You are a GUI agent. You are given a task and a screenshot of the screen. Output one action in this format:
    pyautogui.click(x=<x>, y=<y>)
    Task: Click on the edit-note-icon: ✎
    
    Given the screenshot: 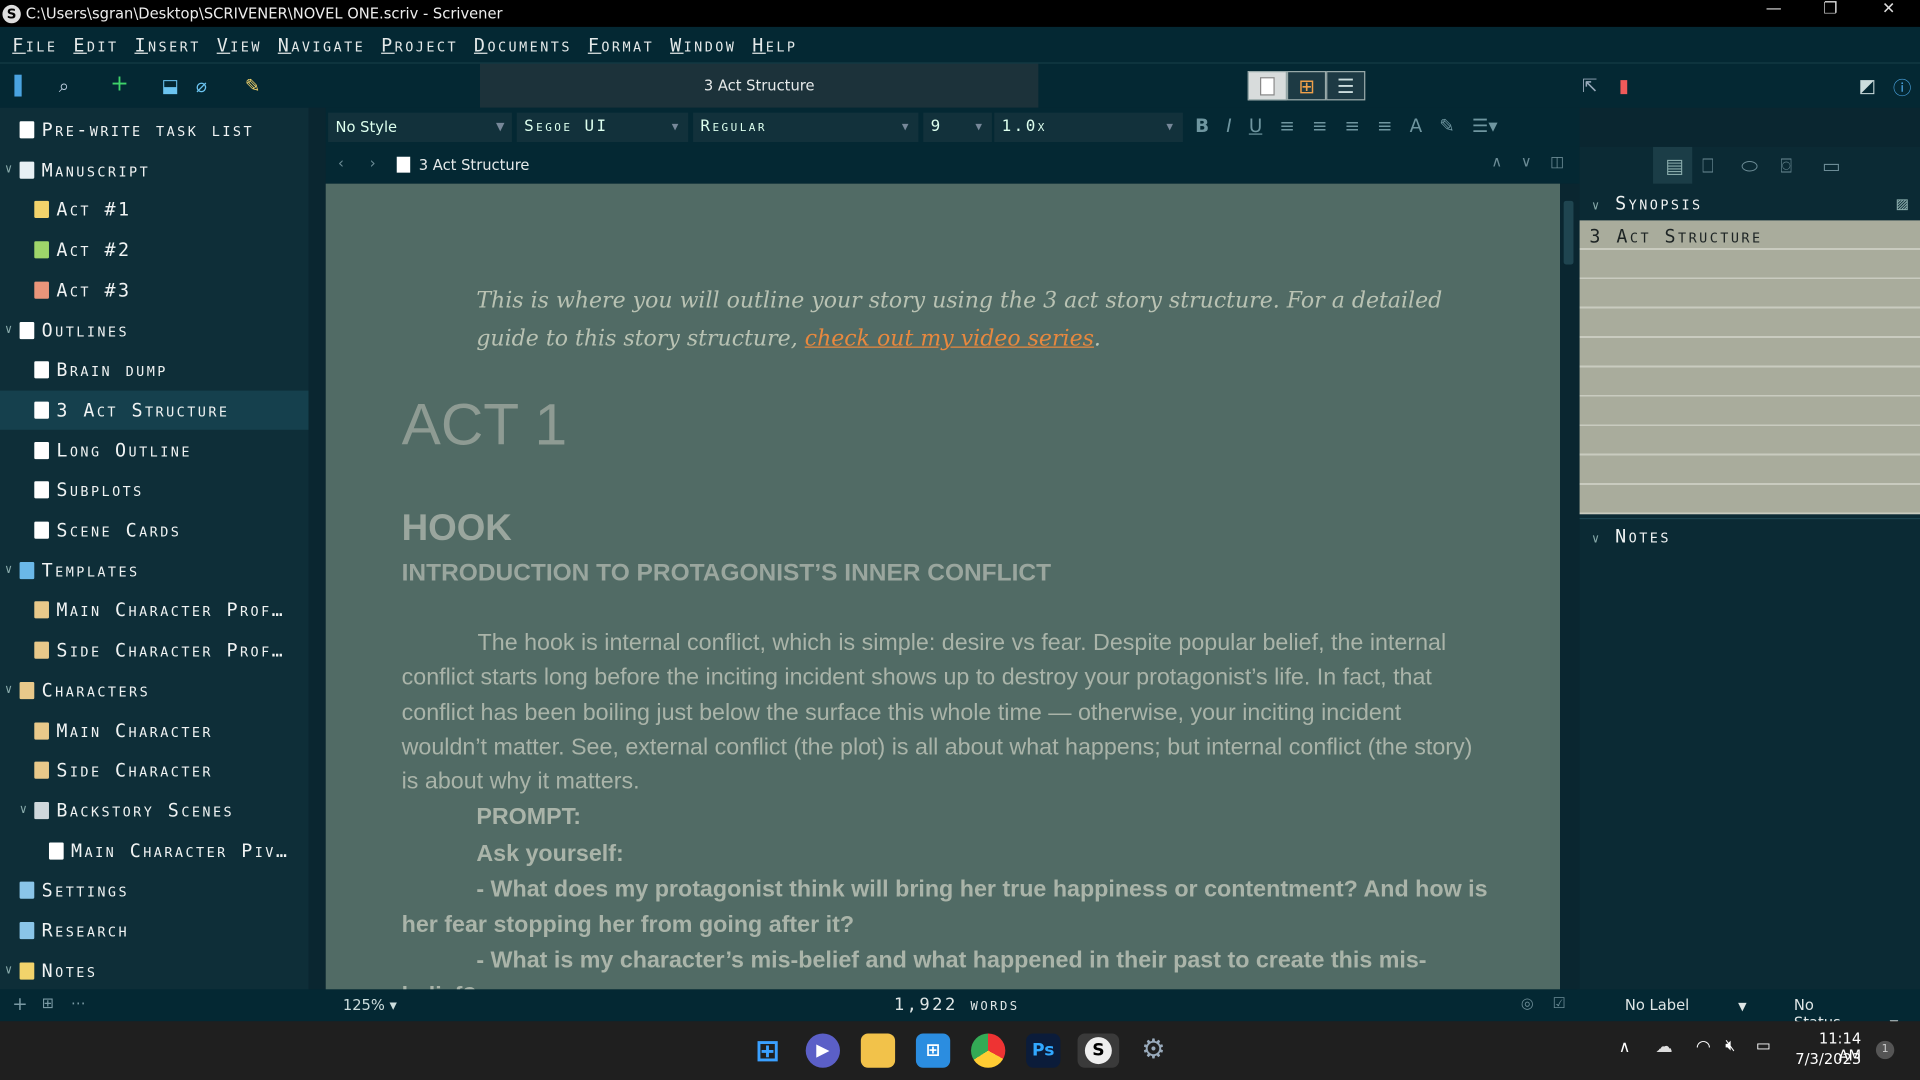 What is the action you would take?
    pyautogui.click(x=252, y=86)
    